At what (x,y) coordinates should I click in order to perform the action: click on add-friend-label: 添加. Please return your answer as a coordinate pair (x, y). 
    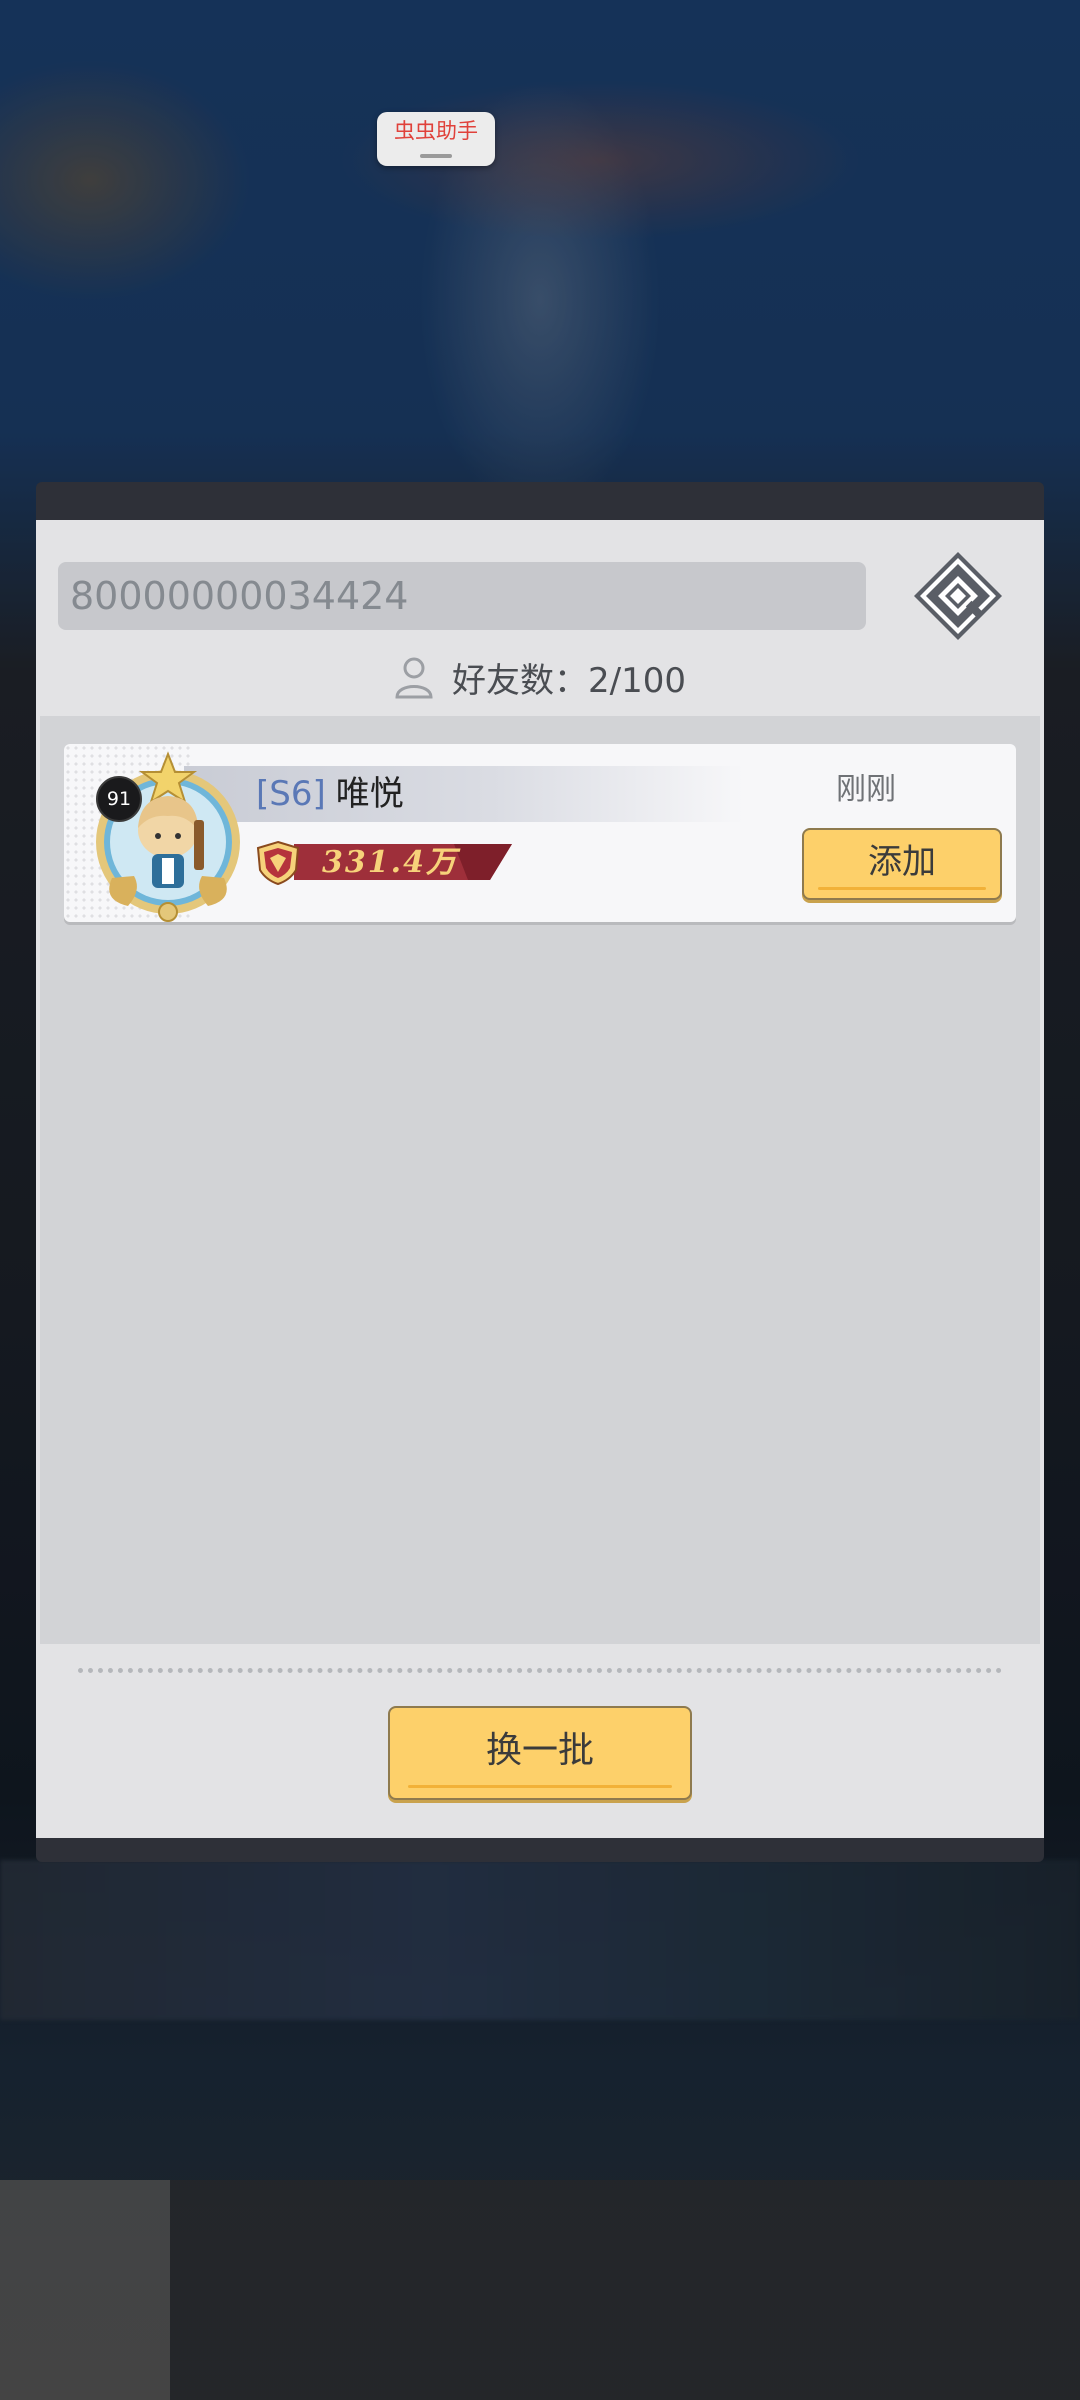
    Looking at the image, I should click on (902, 862).